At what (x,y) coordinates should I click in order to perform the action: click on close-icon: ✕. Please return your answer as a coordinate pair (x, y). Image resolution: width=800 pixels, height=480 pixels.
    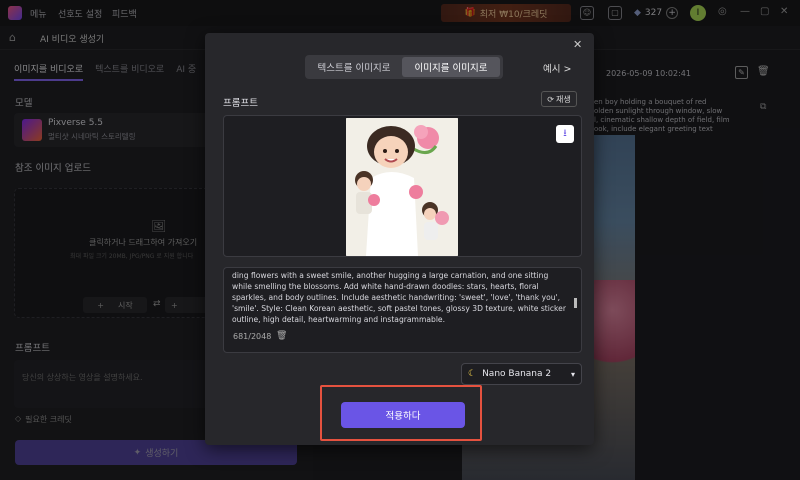
    Looking at the image, I should click on (577, 44).